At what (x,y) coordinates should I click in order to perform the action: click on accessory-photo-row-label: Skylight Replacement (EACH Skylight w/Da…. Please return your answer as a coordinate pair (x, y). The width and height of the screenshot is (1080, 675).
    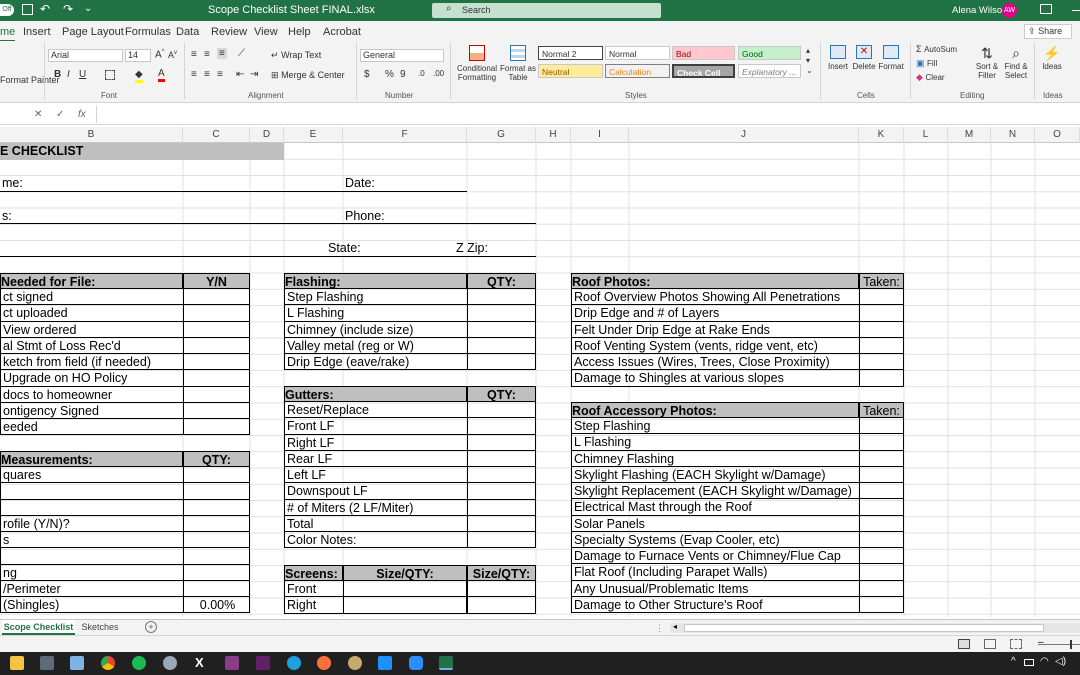
    Looking at the image, I should click on (715, 491).